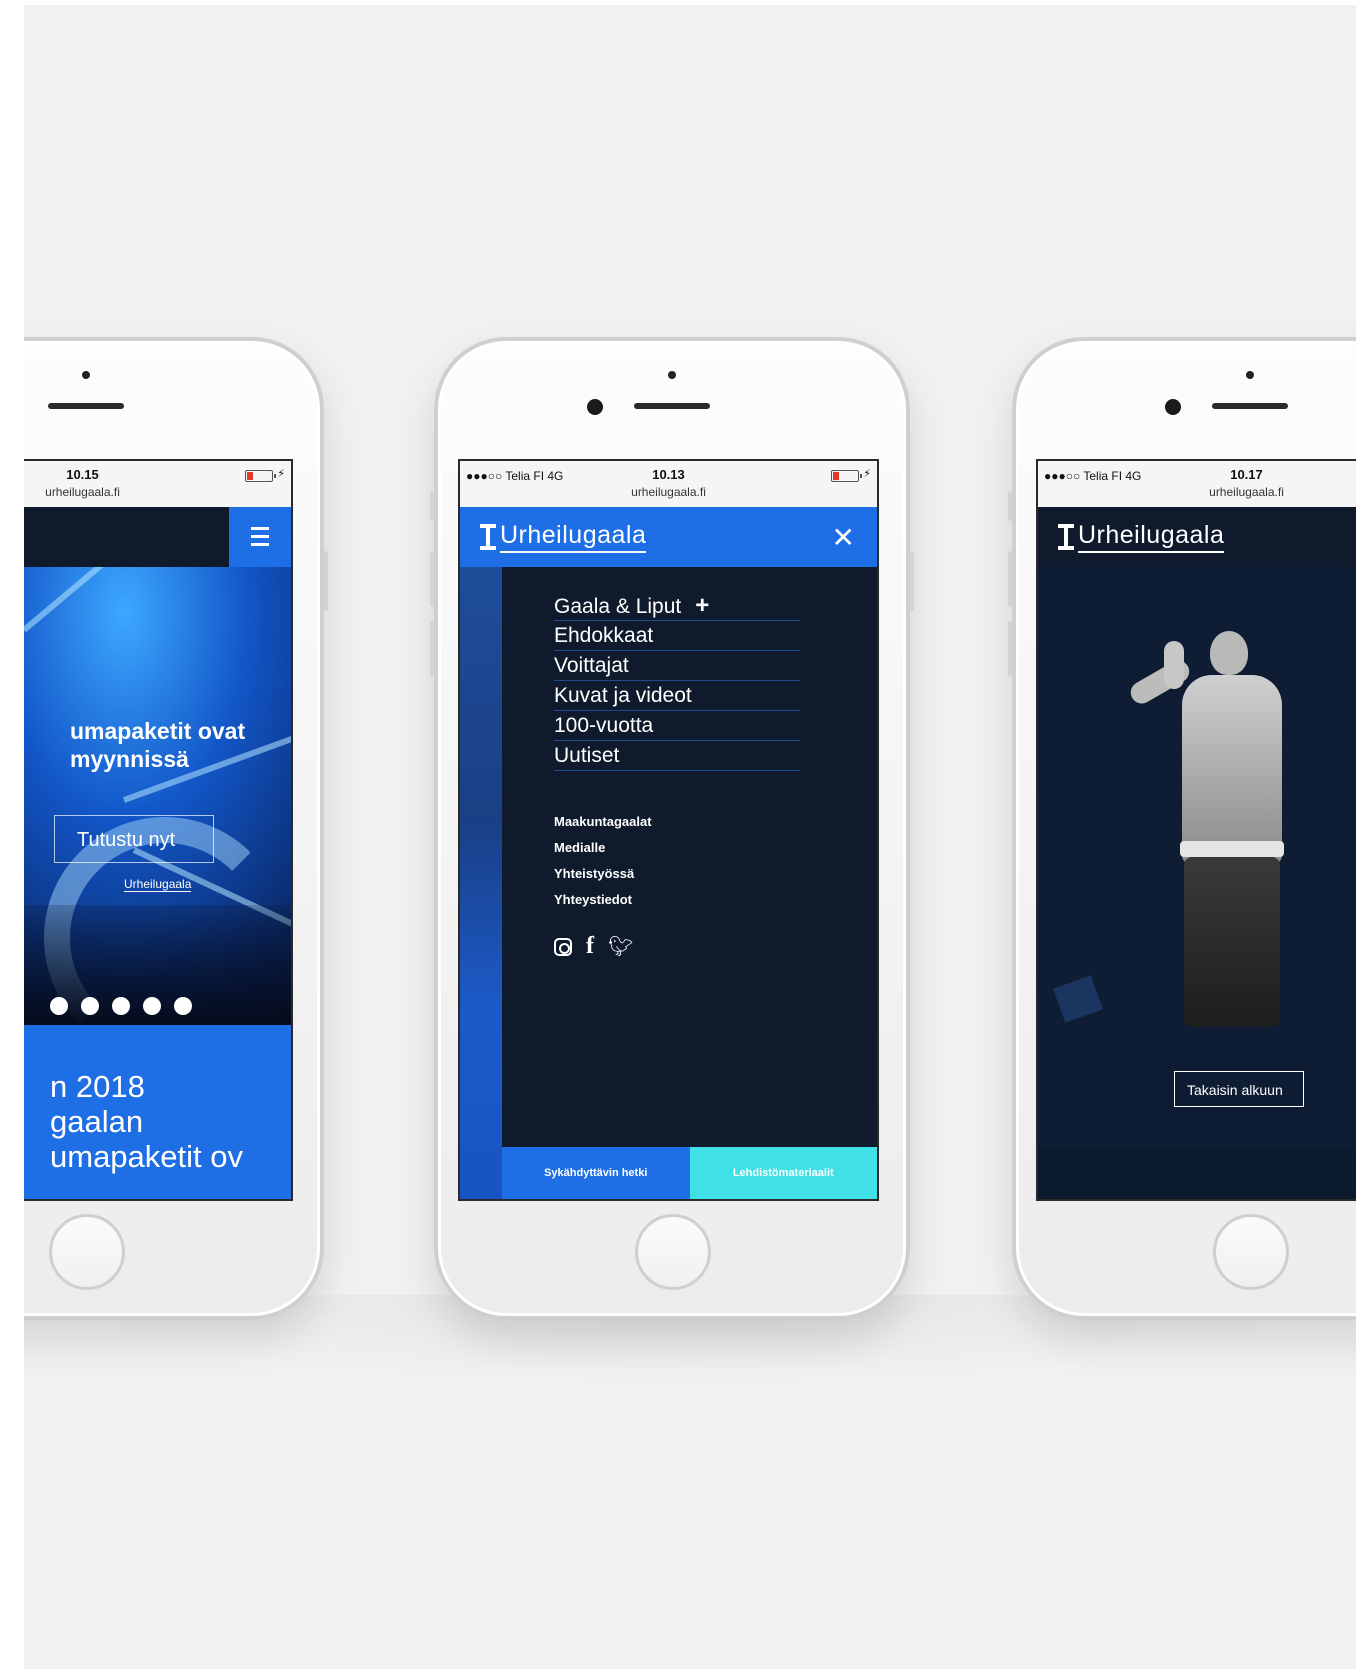 This screenshot has height=1669, width=1366. I want to click on nav-item-uutiset: Uutiset, so click(677, 756).